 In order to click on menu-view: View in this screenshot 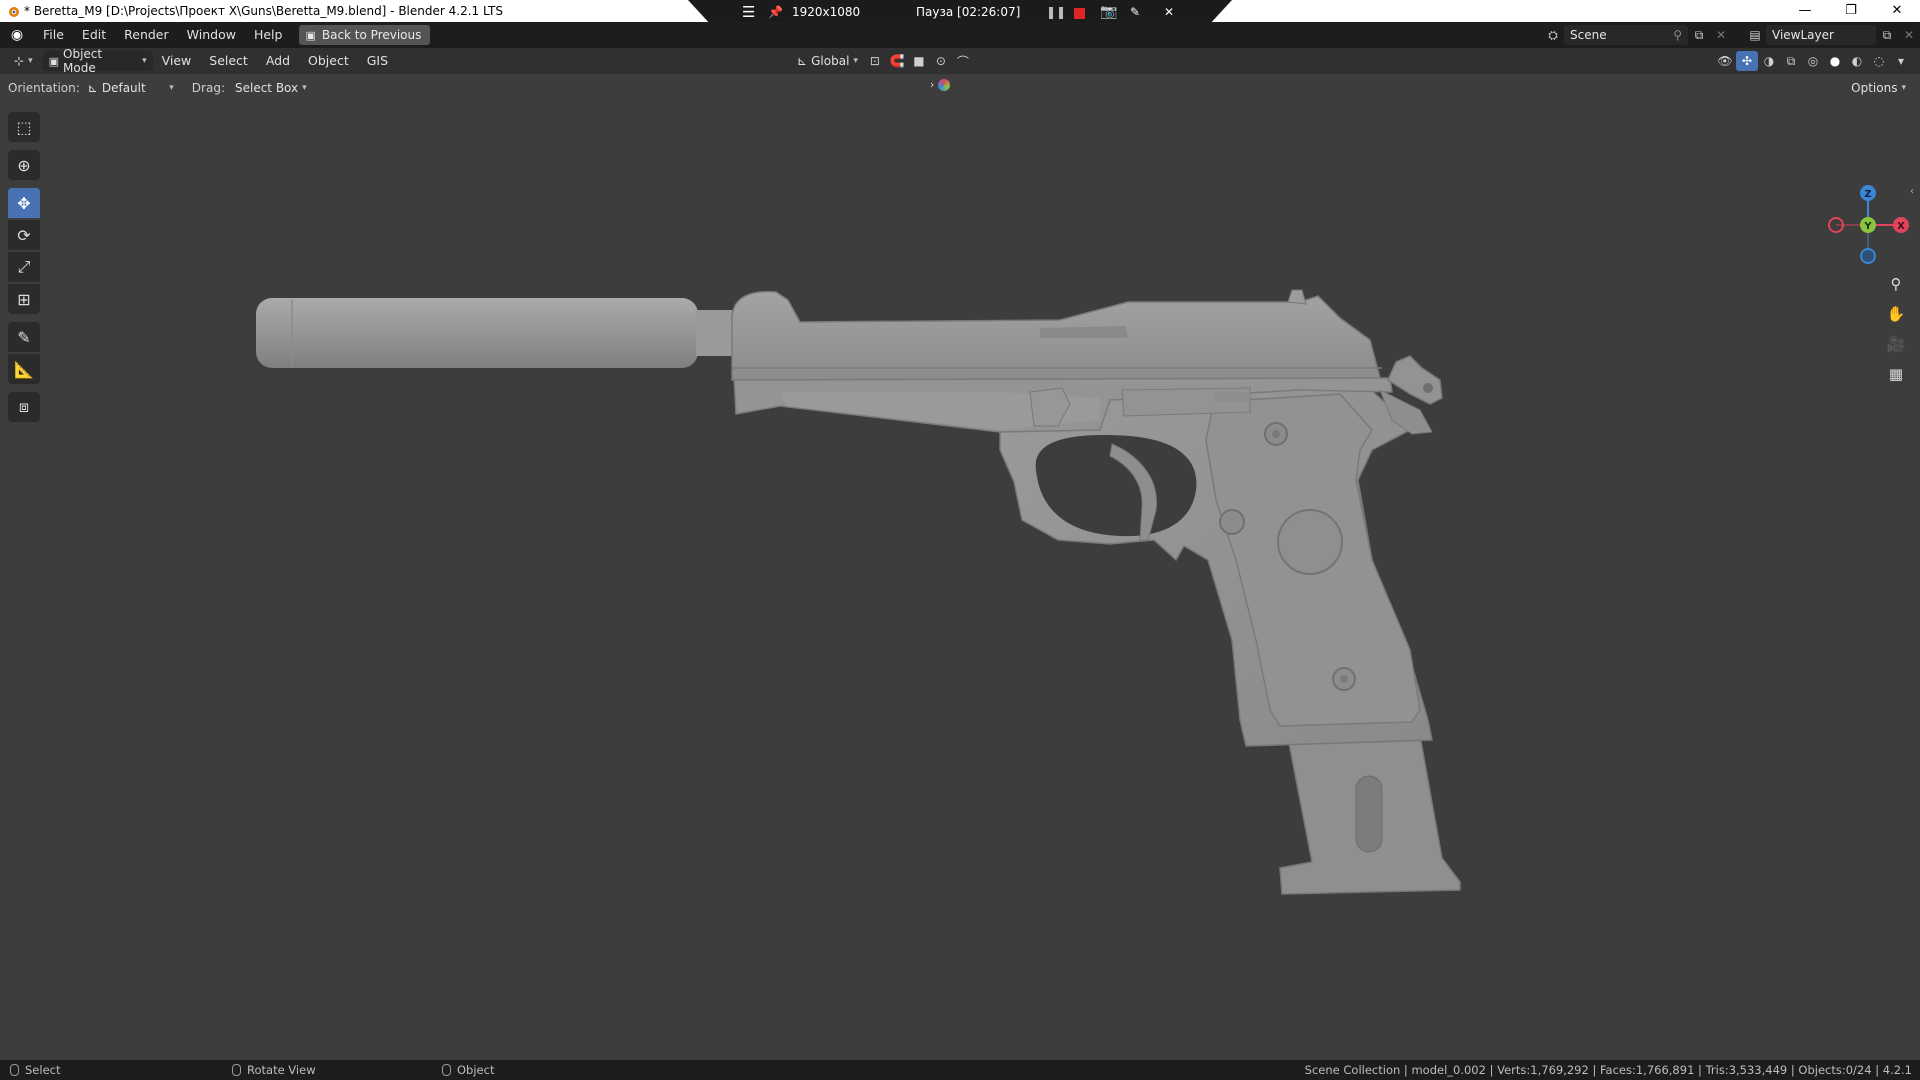, I will do `click(177, 61)`.